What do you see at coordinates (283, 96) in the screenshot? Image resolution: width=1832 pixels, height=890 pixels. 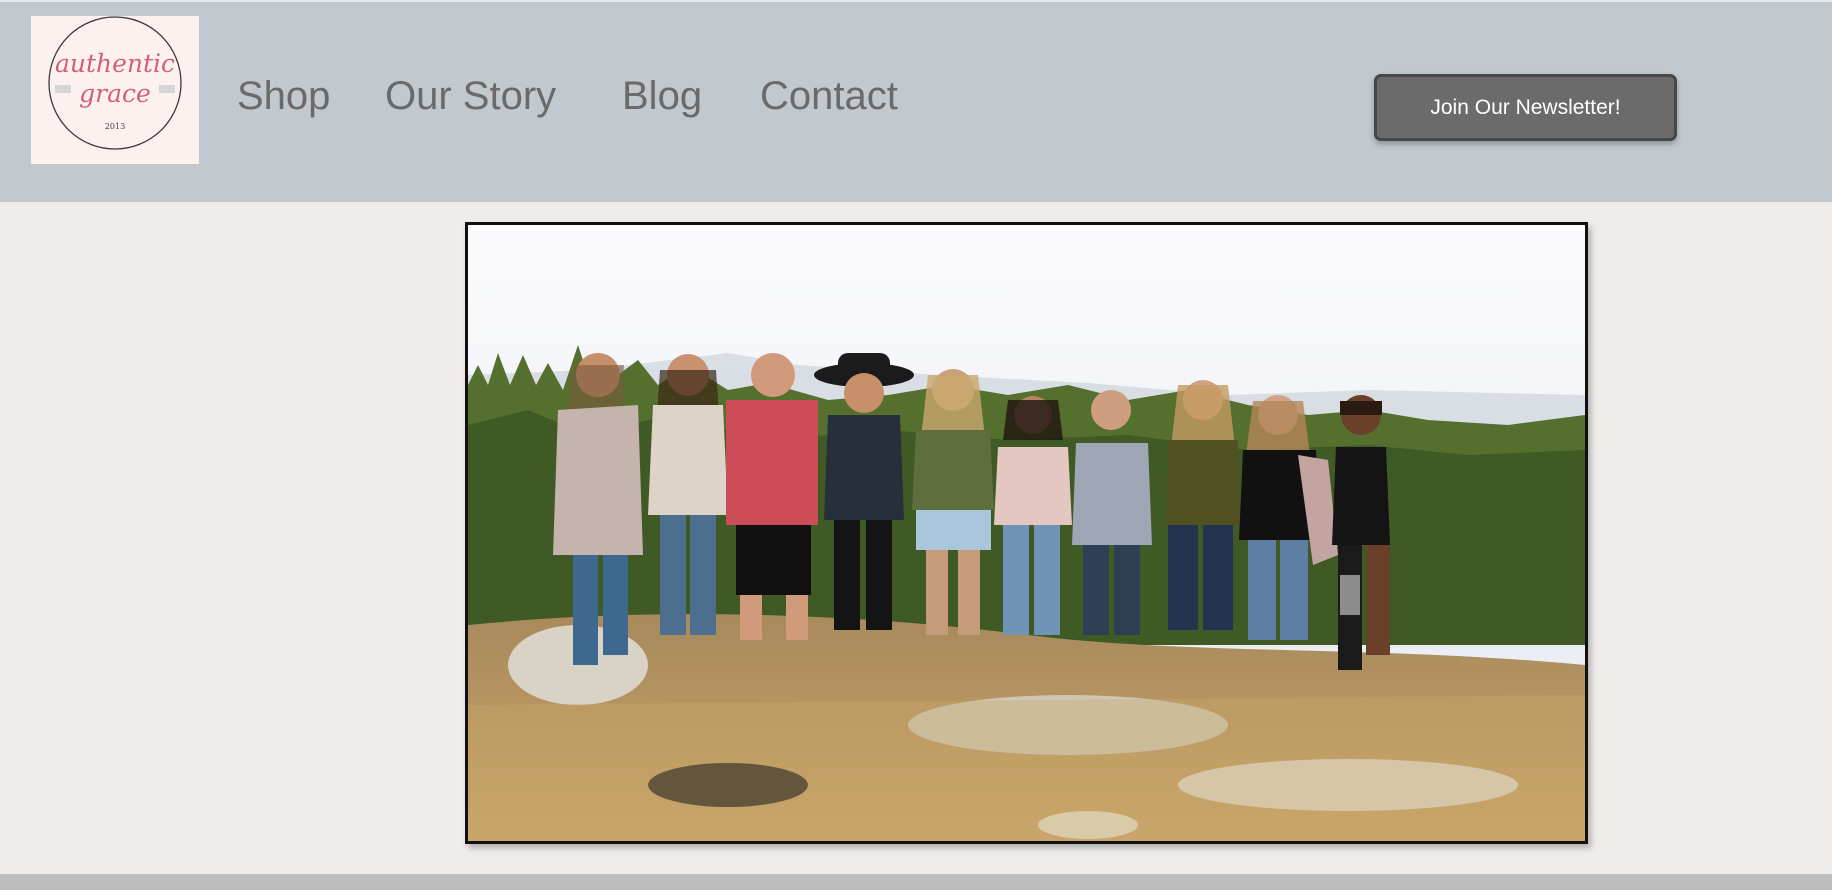 I see `nav-link-shop: Shop` at bounding box center [283, 96].